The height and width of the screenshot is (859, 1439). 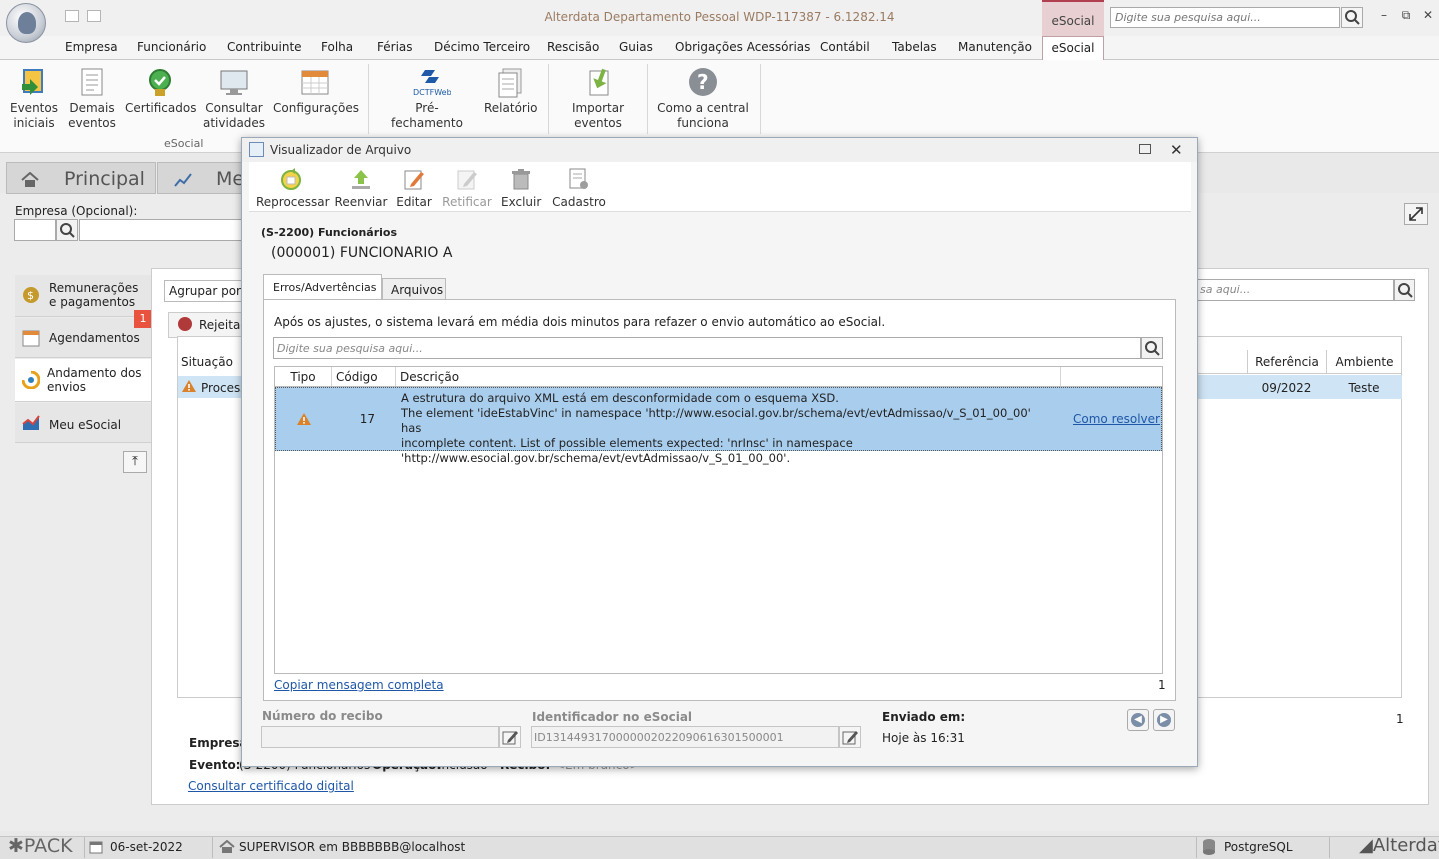 I want to click on tab-principal: Principal, so click(x=81, y=178).